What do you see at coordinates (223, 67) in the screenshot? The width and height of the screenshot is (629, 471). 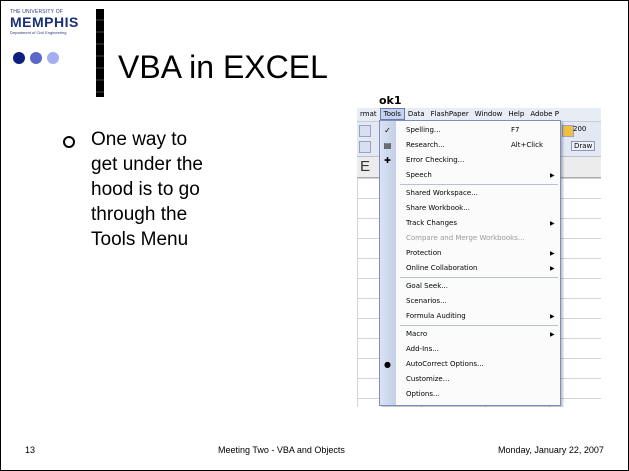 I see `slide-title: VBA in EXCEL` at bounding box center [223, 67].